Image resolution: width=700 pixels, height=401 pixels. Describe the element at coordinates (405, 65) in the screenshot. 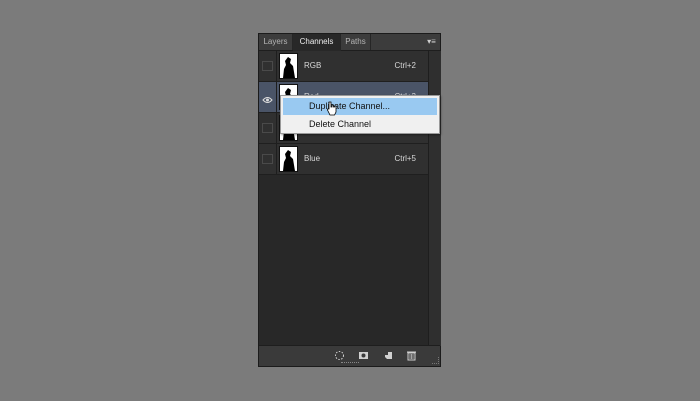

I see `channel-shortcut: Ctrl+2` at that location.